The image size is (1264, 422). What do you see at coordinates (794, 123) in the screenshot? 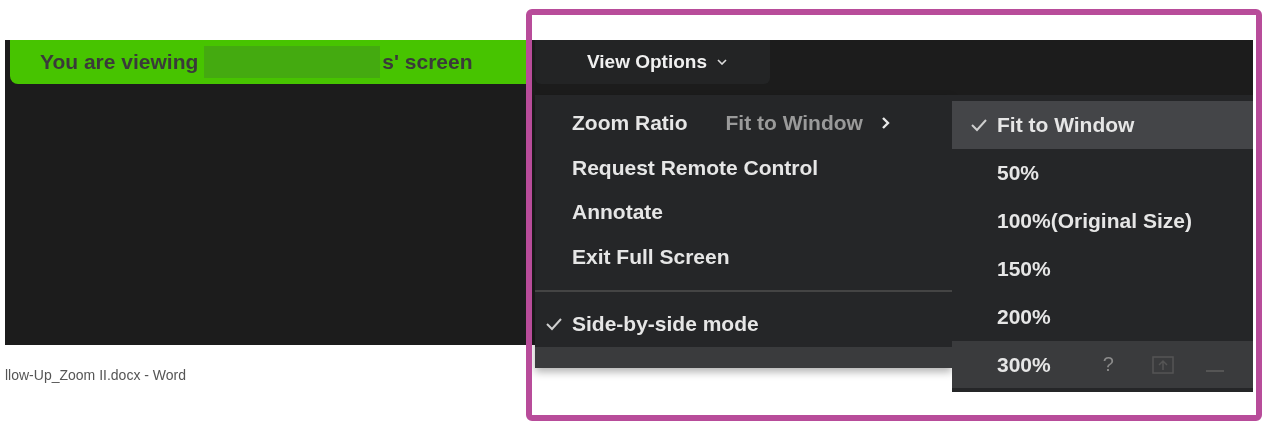
I see `current-value: Fit to Window` at bounding box center [794, 123].